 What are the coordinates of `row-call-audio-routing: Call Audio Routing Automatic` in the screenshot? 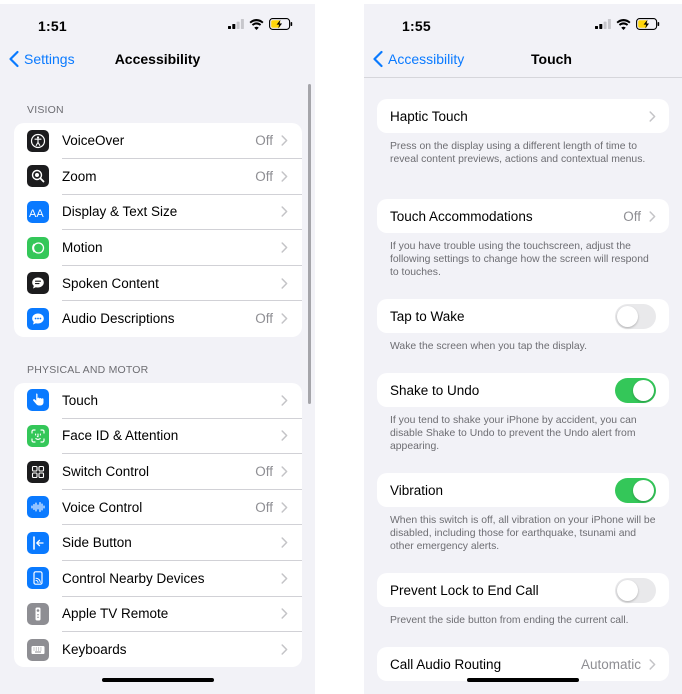 It's located at (523, 664).